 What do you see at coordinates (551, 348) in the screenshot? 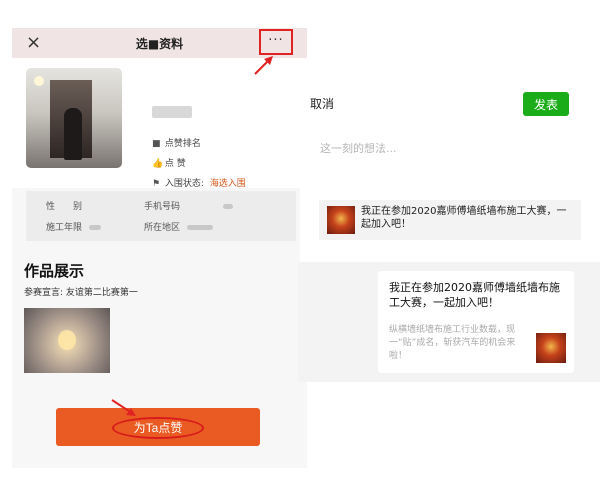
I see `bubble-thumbnail` at bounding box center [551, 348].